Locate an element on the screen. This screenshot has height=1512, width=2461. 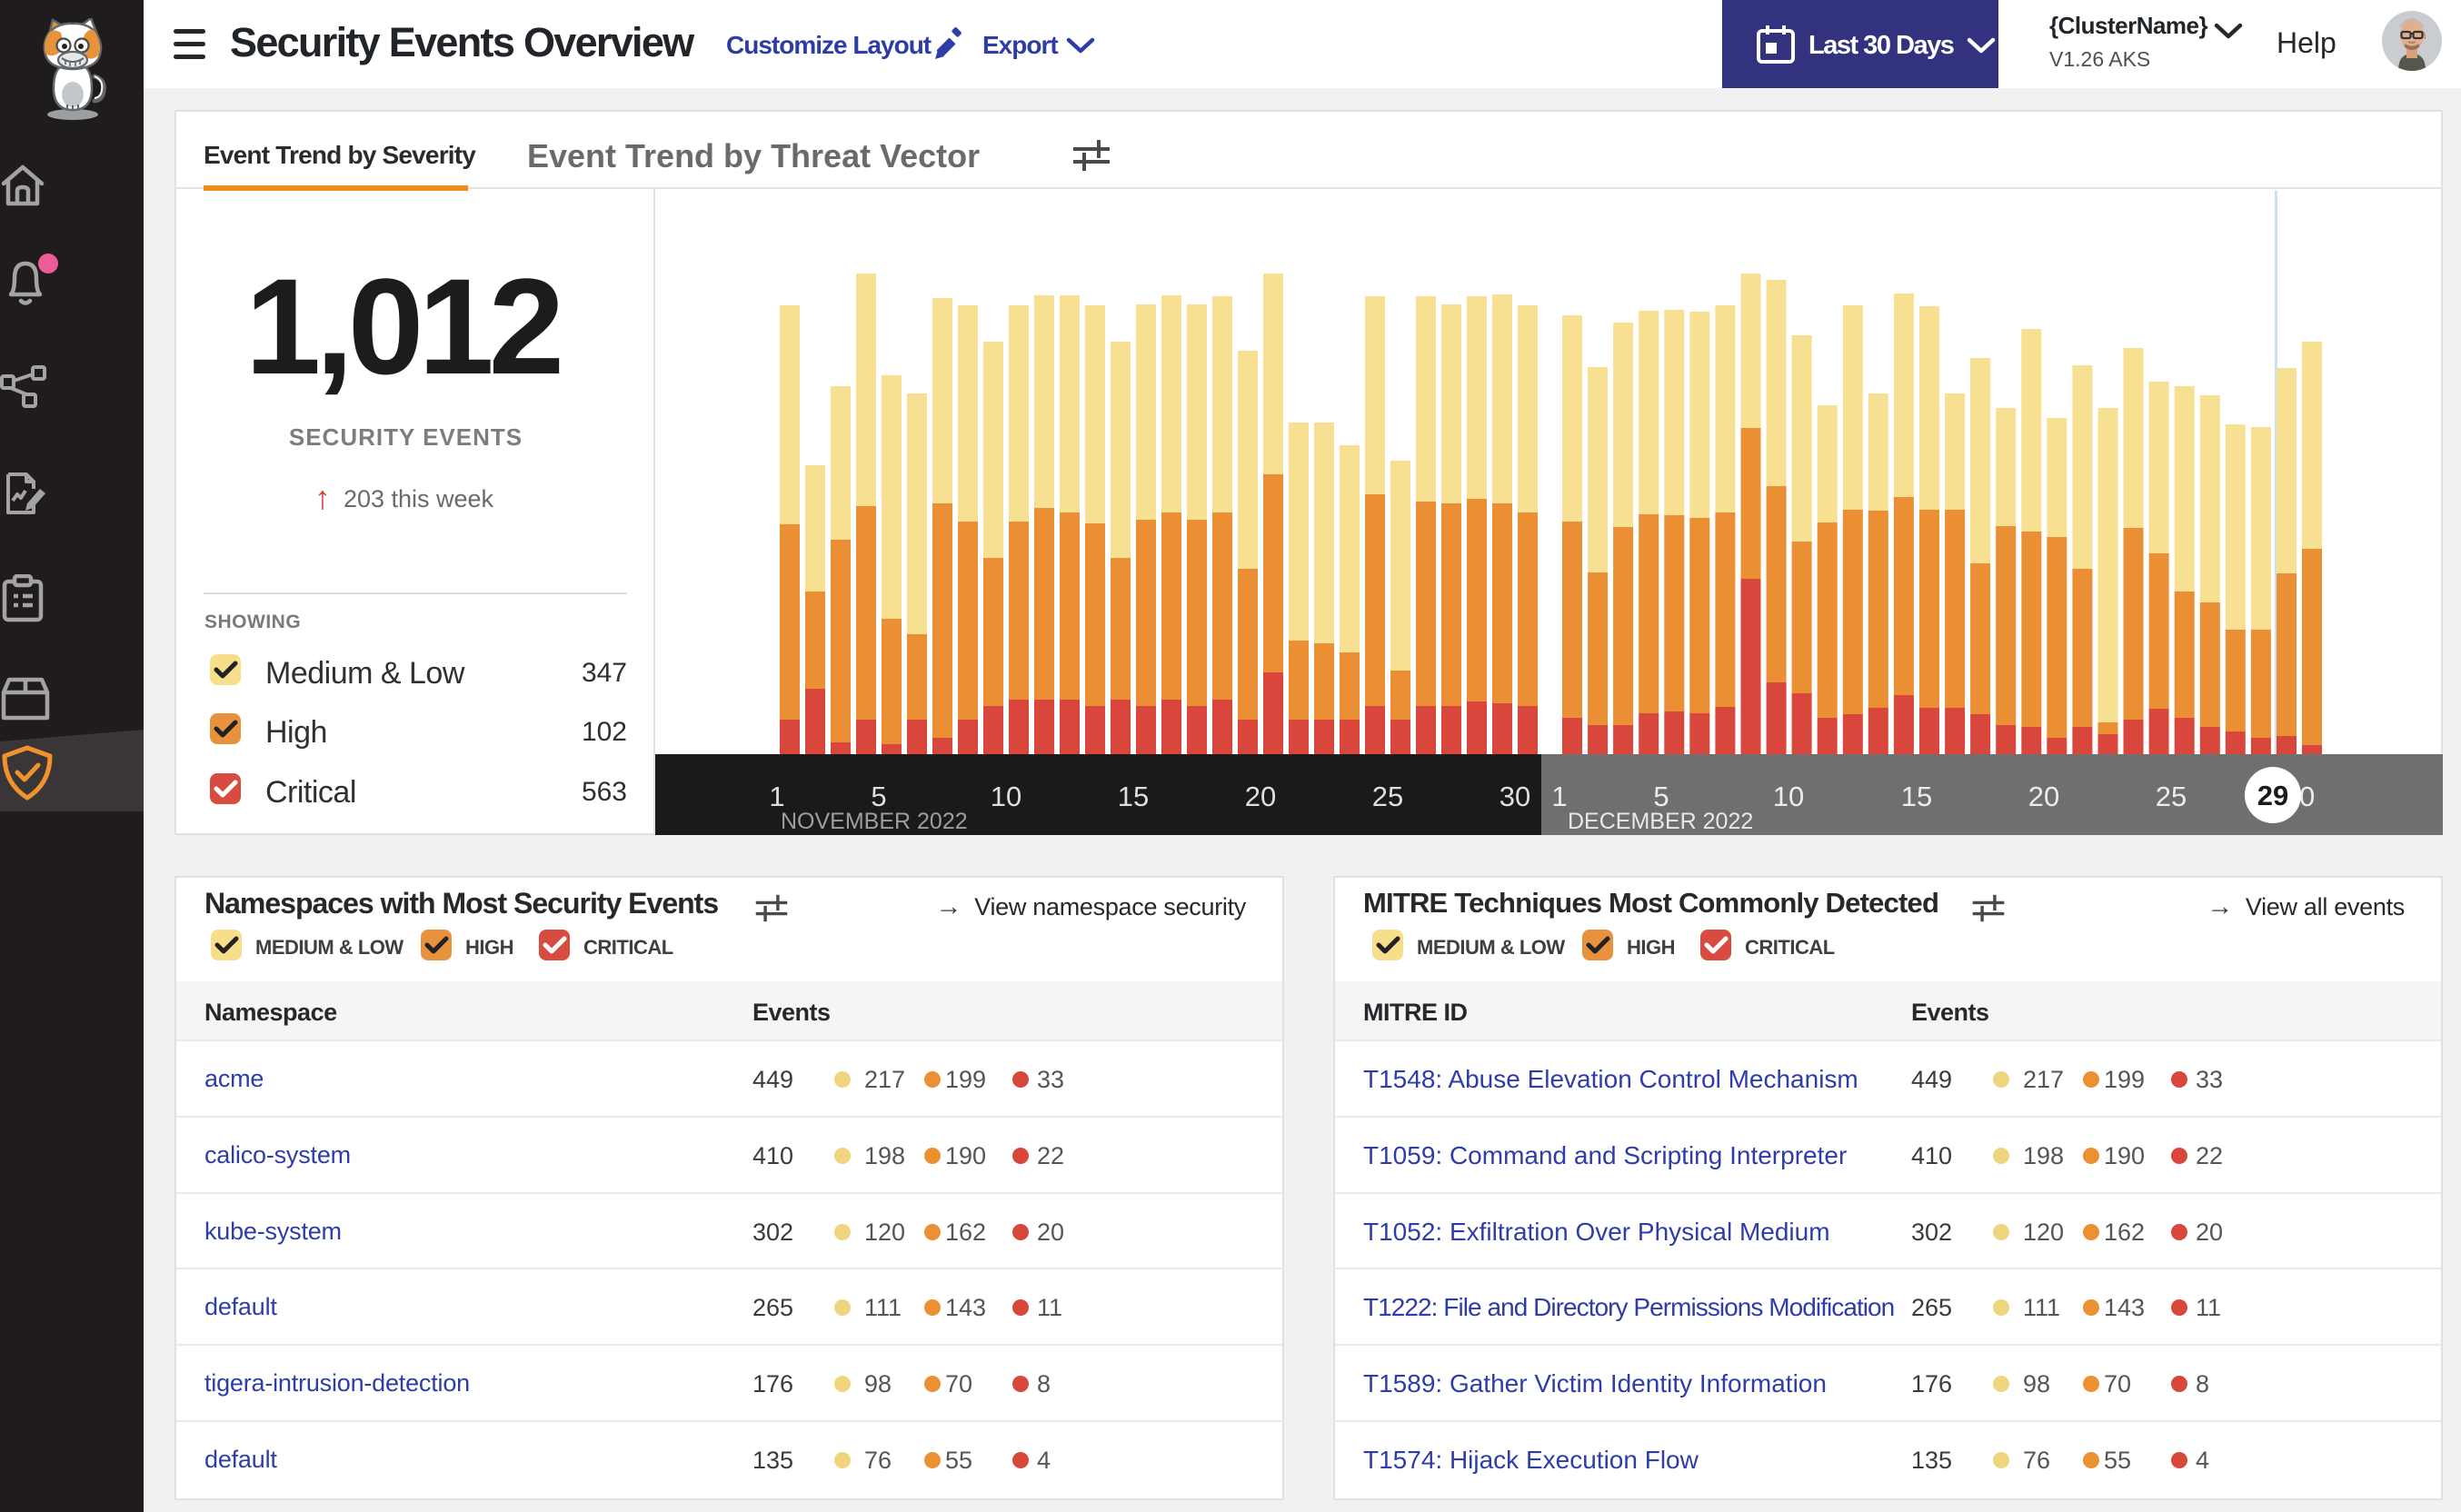
svg-text: DECEMBER 2022 is located at coordinates (1660, 821).